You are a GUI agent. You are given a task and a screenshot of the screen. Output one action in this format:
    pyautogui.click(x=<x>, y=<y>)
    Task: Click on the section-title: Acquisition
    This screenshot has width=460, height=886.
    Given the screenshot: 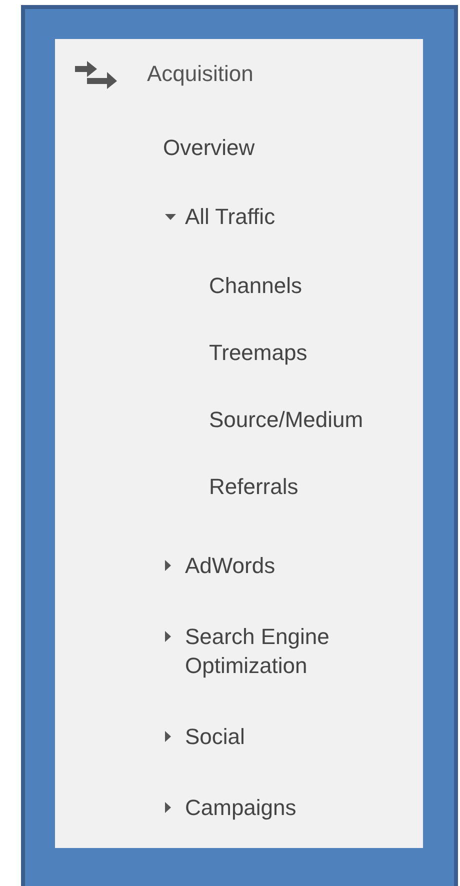 What is the action you would take?
    pyautogui.click(x=200, y=74)
    